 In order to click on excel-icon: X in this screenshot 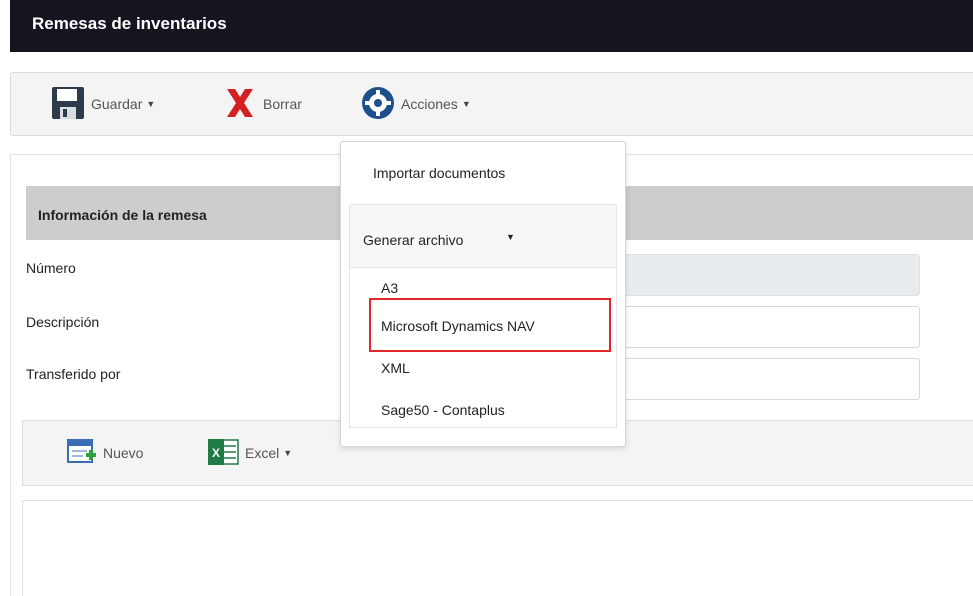, I will do `click(223, 453)`.